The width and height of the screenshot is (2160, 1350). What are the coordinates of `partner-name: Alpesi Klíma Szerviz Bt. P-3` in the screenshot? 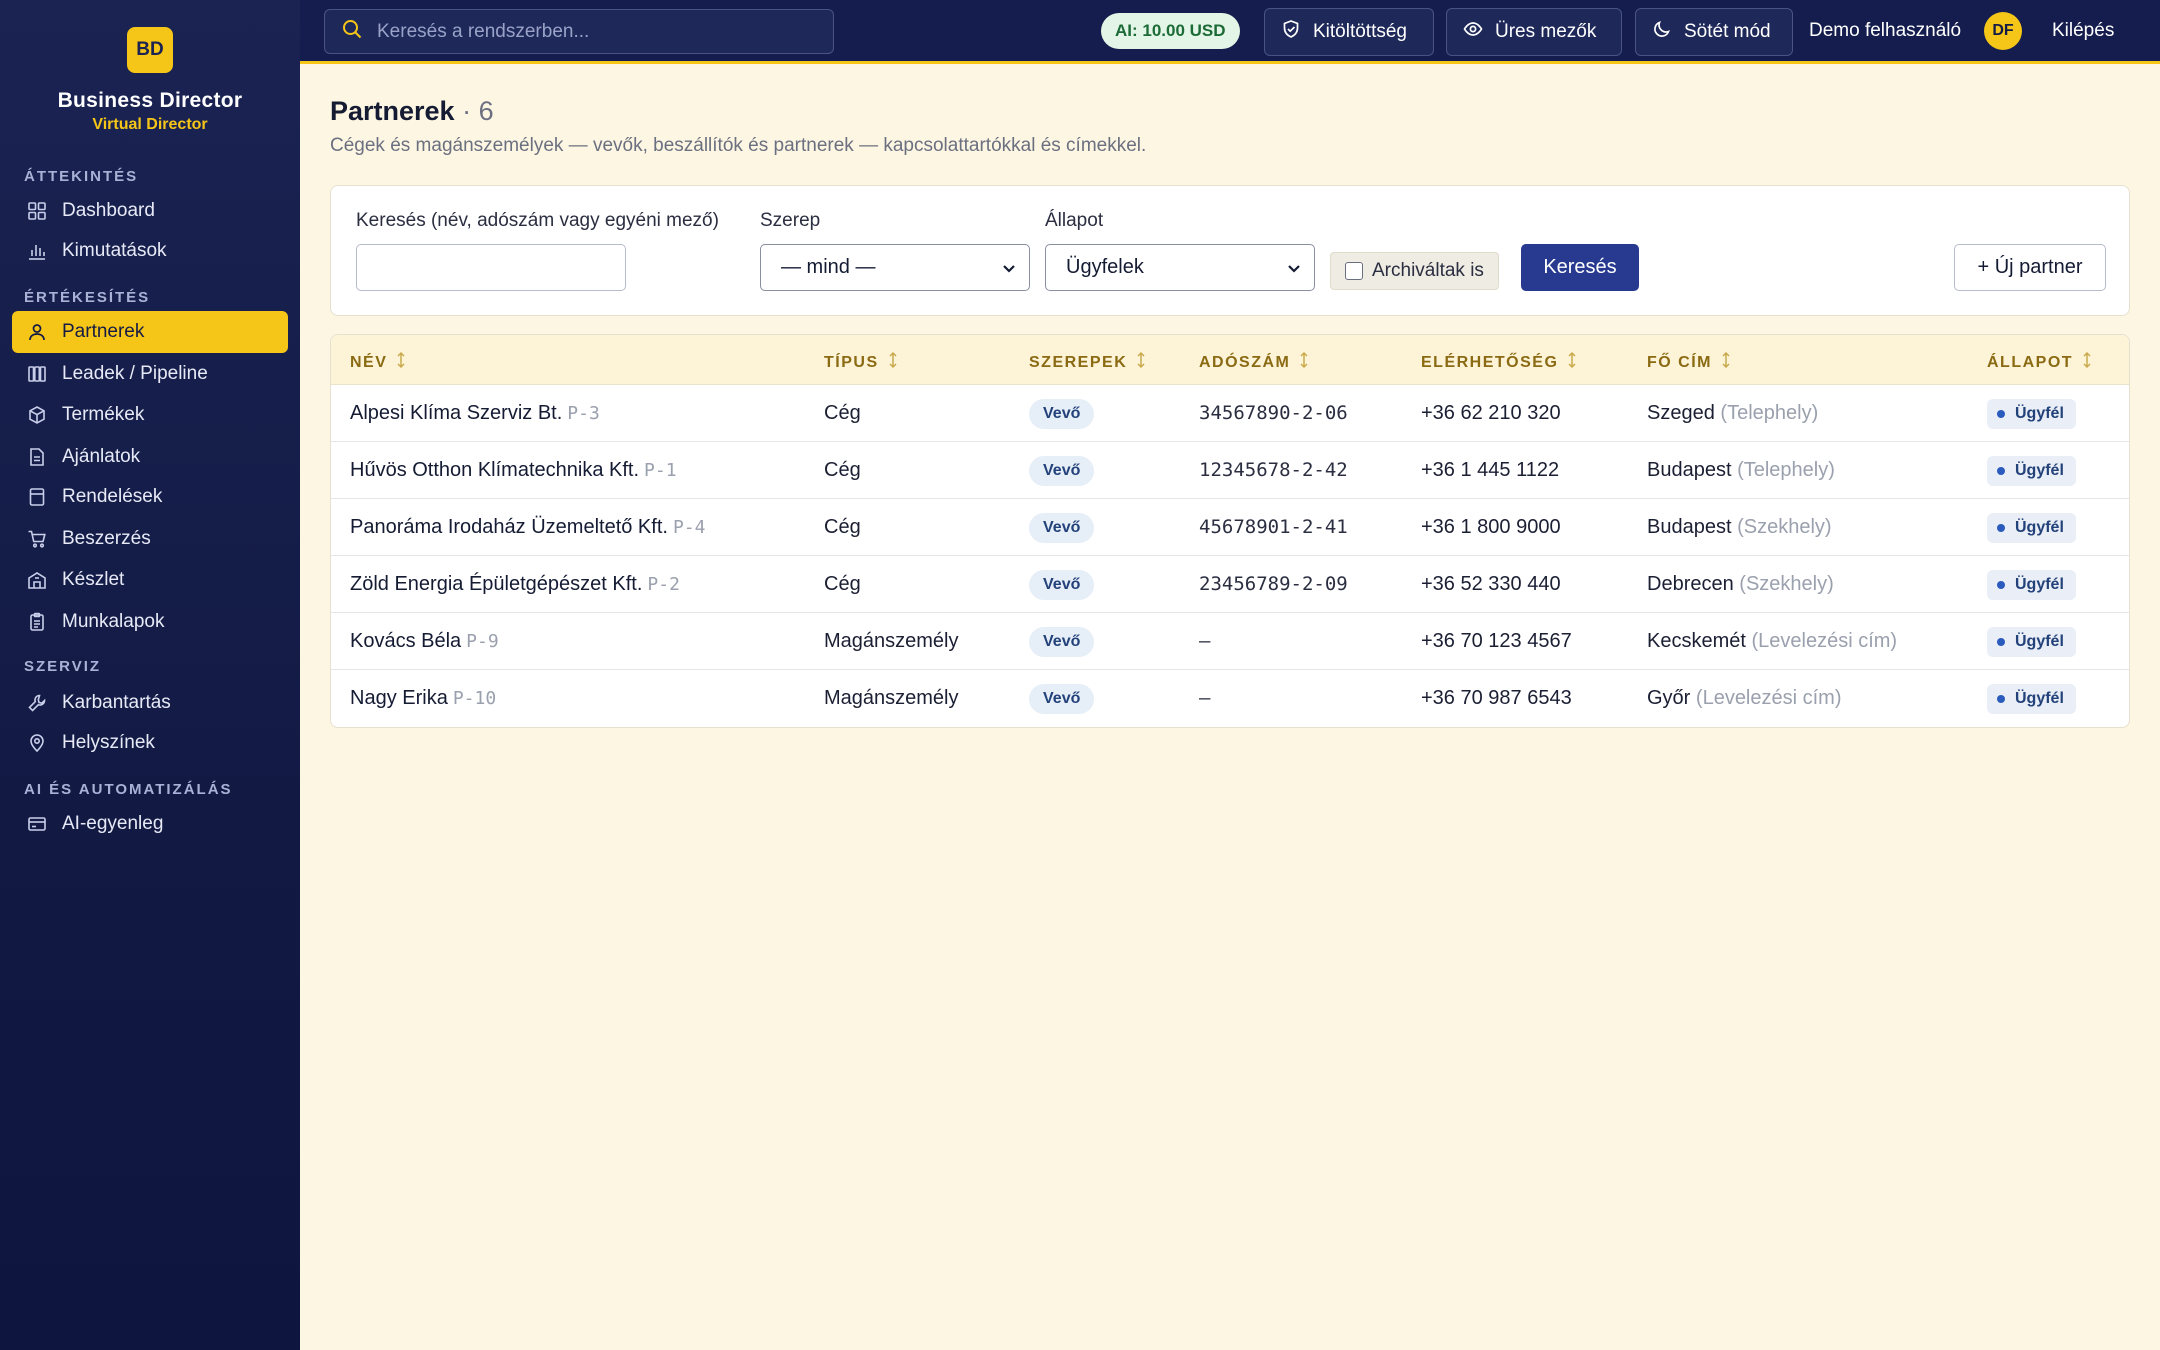 It's located at (475, 413).